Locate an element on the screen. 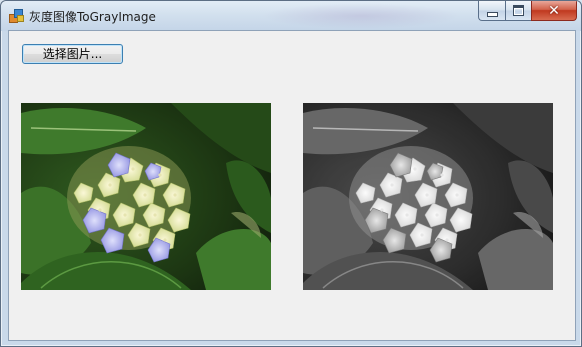 Image resolution: width=582 pixels, height=347 pixels. app-icon is located at coordinates (16, 16).